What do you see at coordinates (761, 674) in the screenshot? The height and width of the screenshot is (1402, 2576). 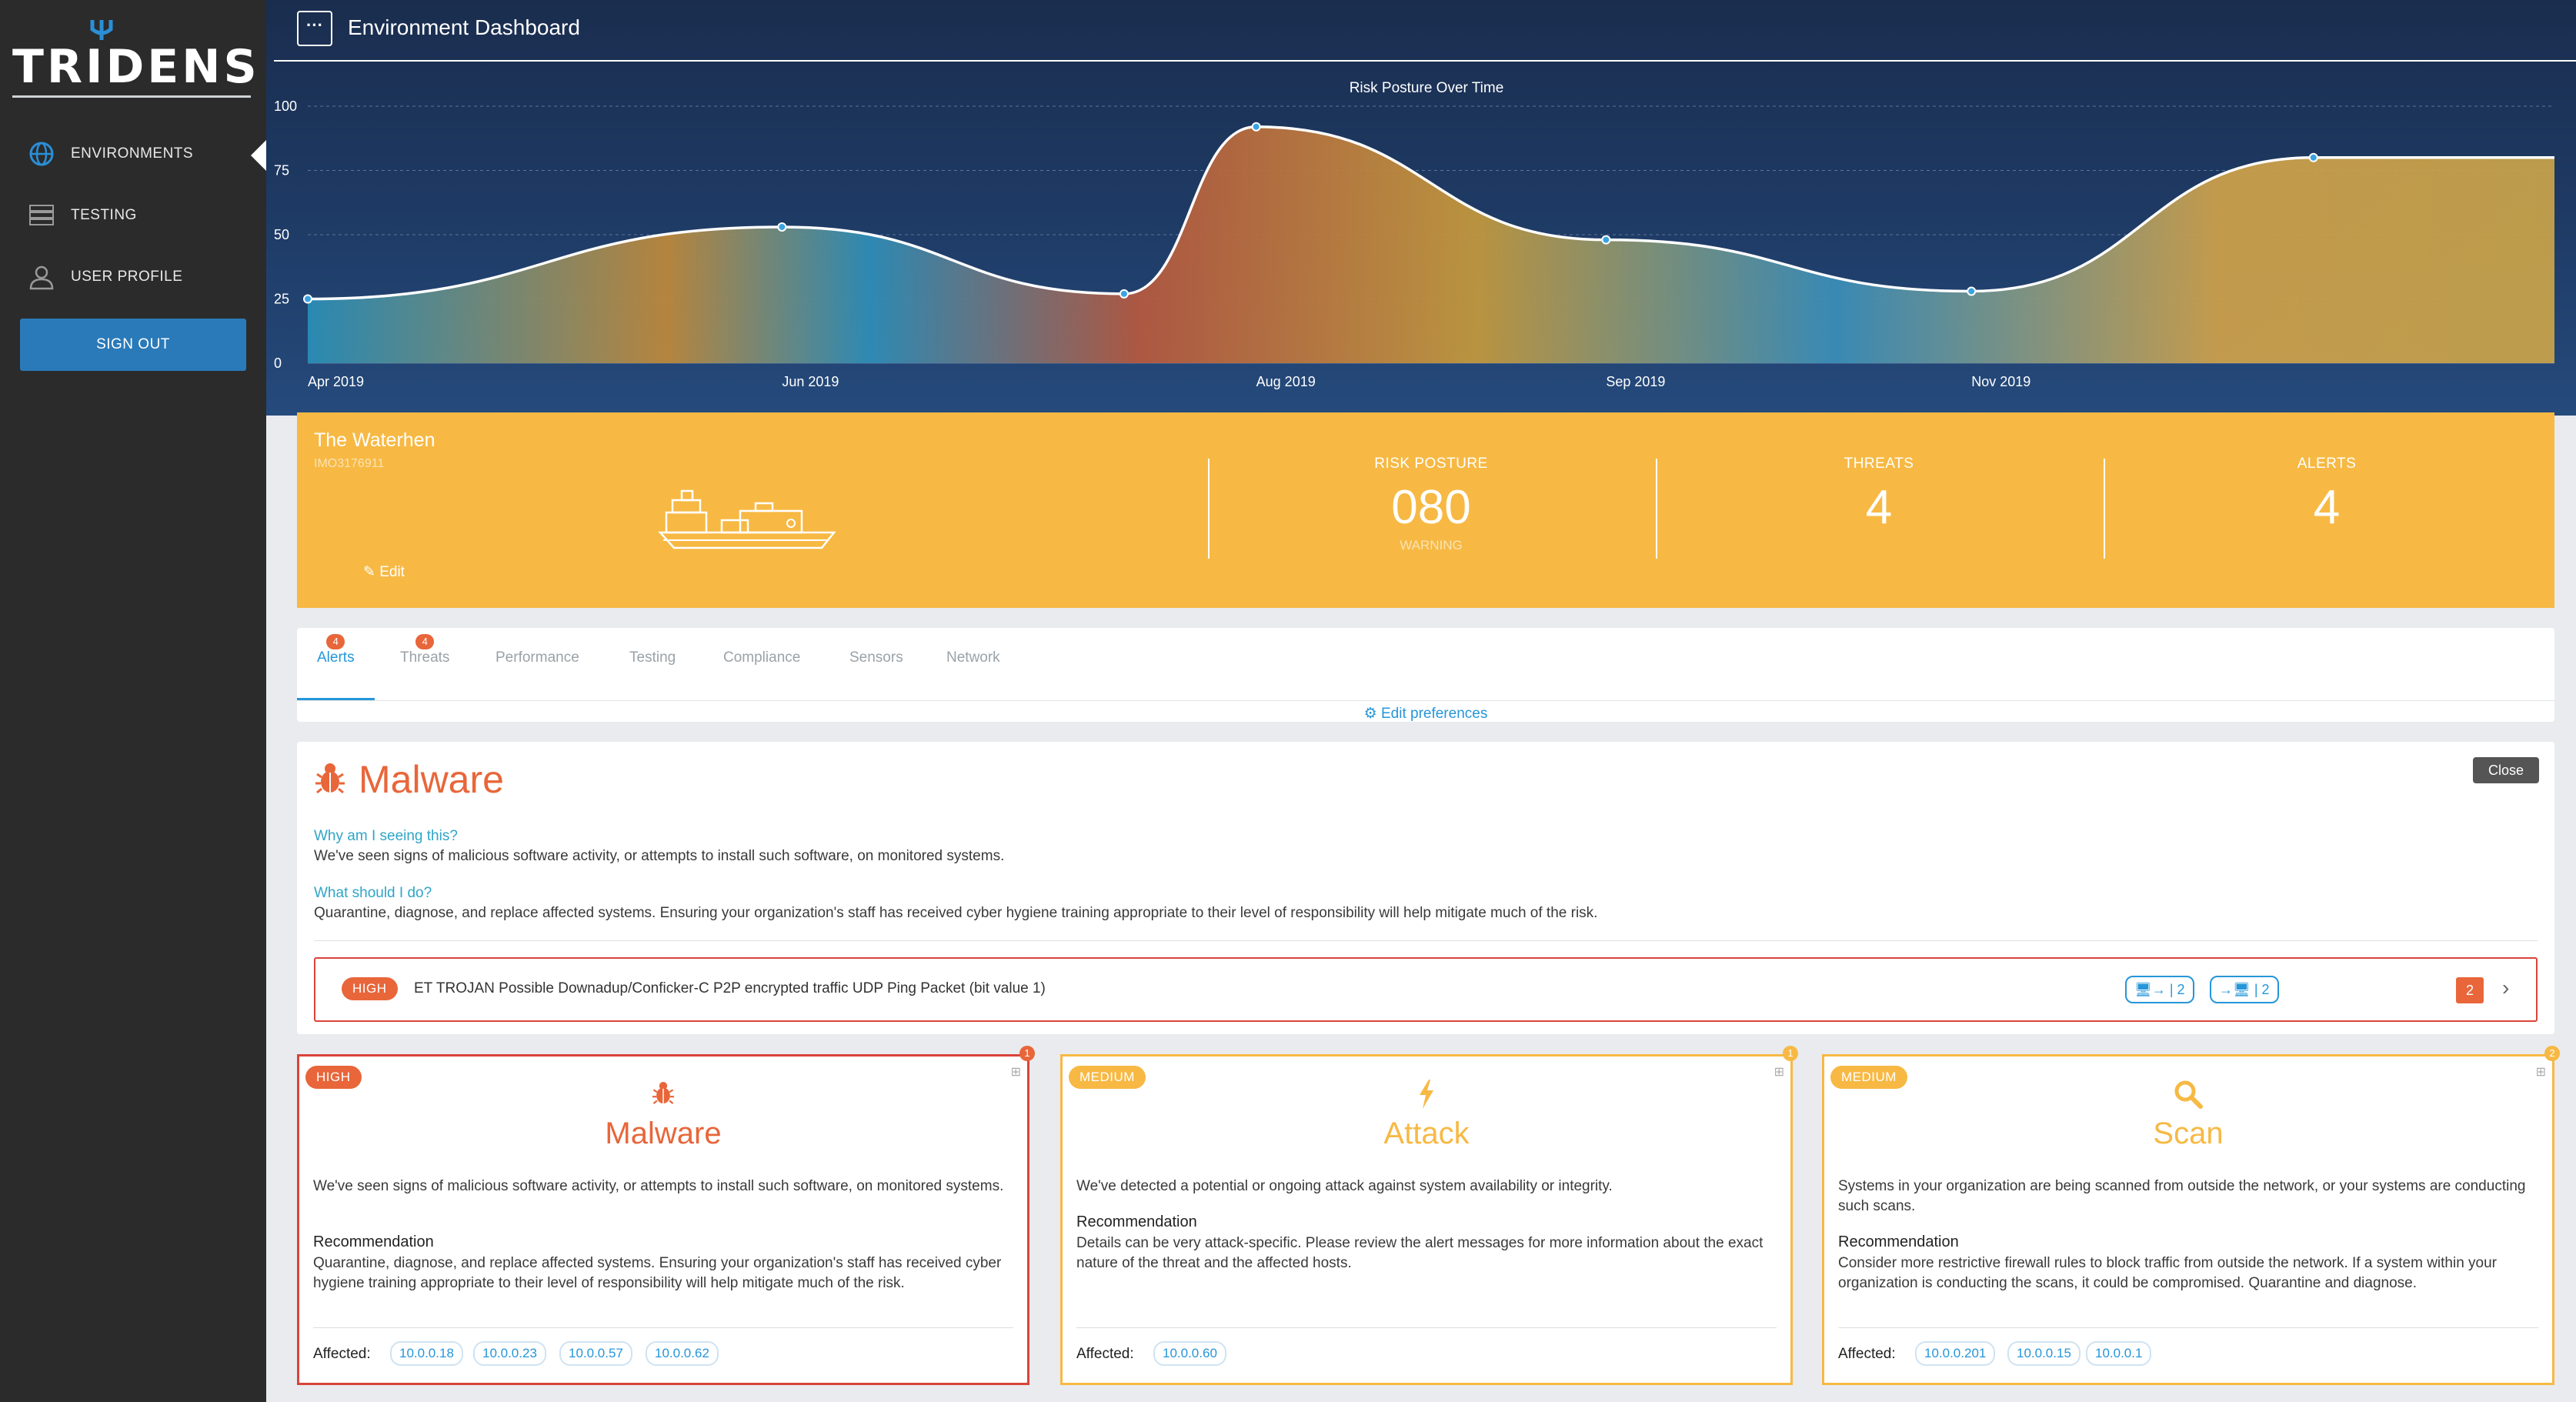 I see `tab-compliance: Compliance` at bounding box center [761, 674].